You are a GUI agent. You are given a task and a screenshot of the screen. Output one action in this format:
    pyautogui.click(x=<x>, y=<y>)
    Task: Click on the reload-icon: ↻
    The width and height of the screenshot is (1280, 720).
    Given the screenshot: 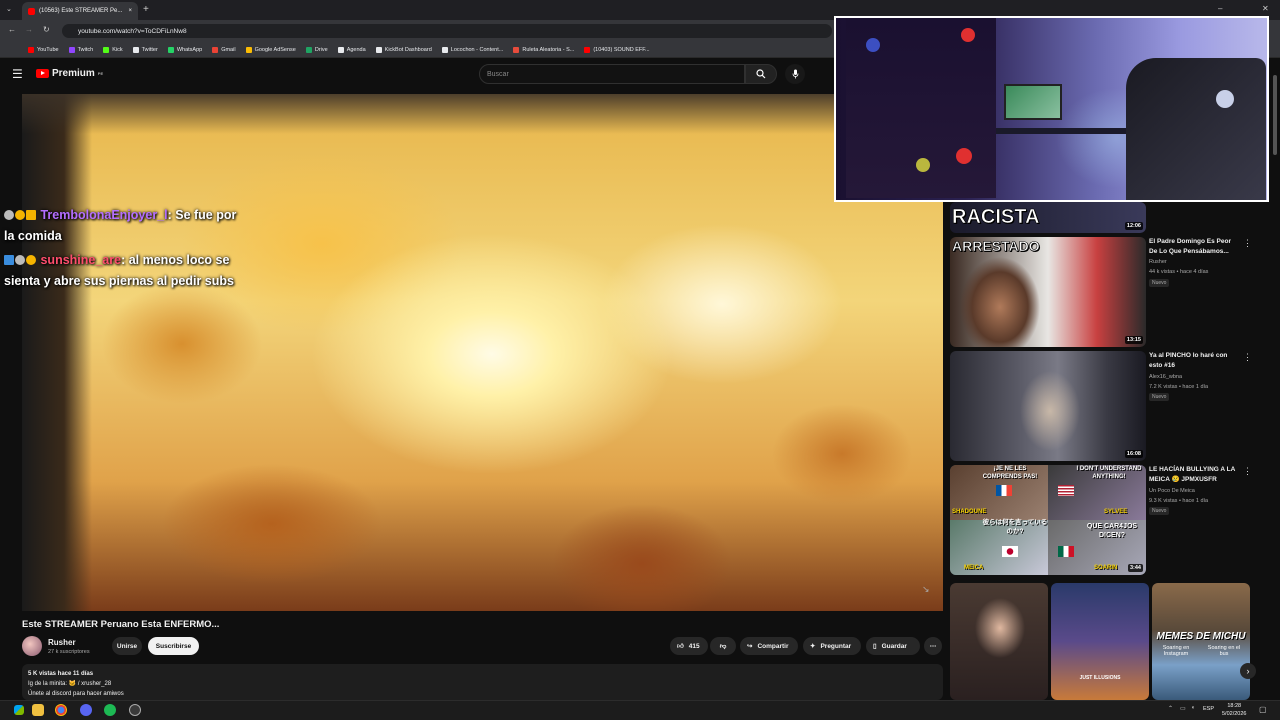 What is the action you would take?
    pyautogui.click(x=46, y=29)
    